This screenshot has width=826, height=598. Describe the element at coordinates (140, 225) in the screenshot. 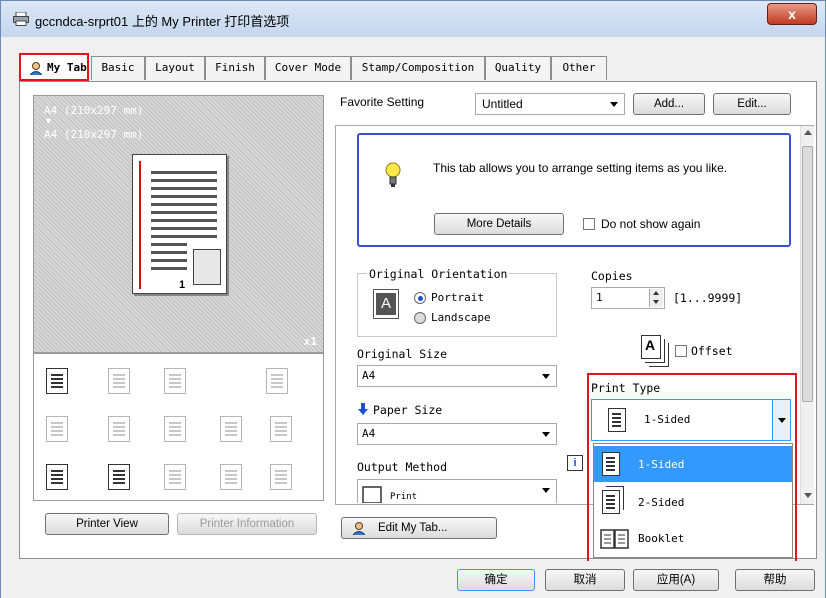

I see `page-margin-marker` at that location.